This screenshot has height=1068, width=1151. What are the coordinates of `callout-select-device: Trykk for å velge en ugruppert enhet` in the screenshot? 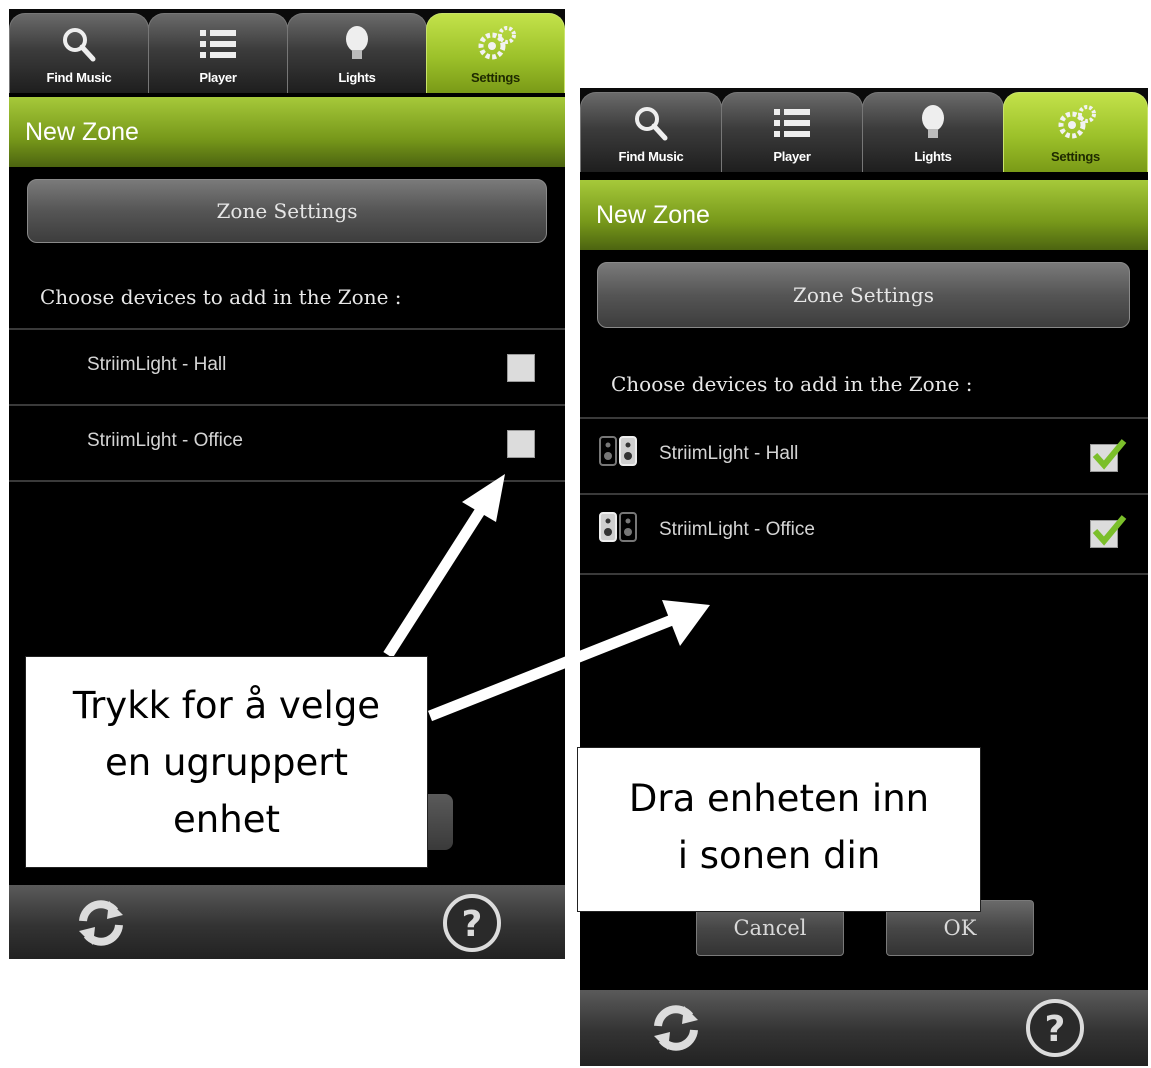 It's located at (226, 762).